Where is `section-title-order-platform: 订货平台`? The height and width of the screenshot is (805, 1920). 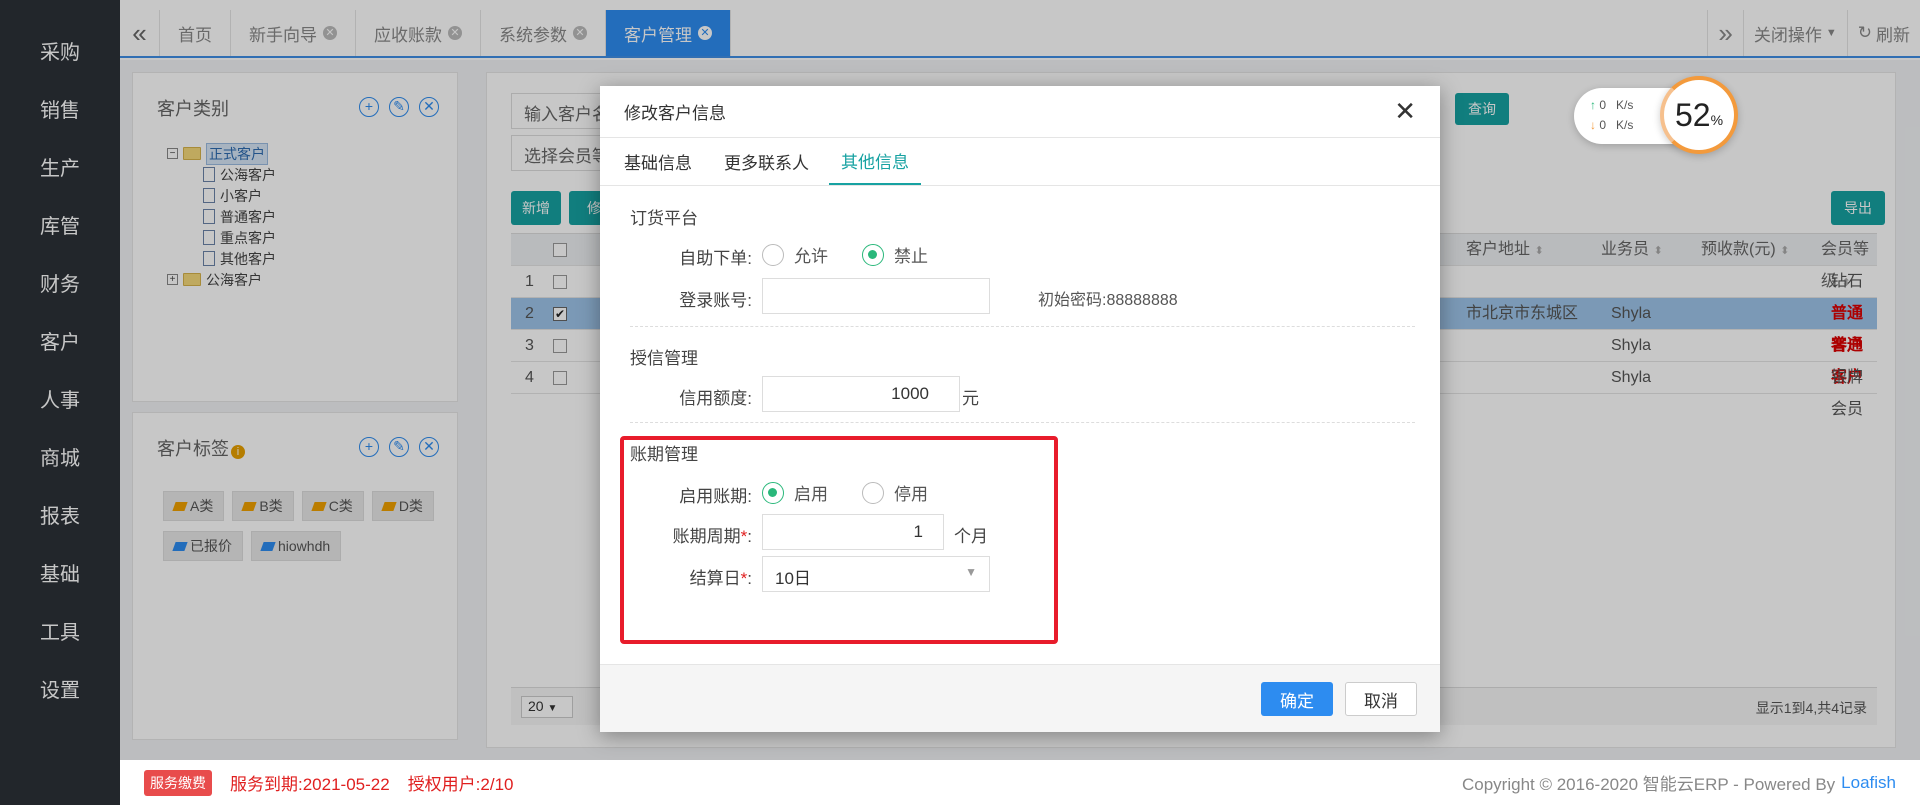 section-title-order-platform: 订货平台 is located at coordinates (664, 218).